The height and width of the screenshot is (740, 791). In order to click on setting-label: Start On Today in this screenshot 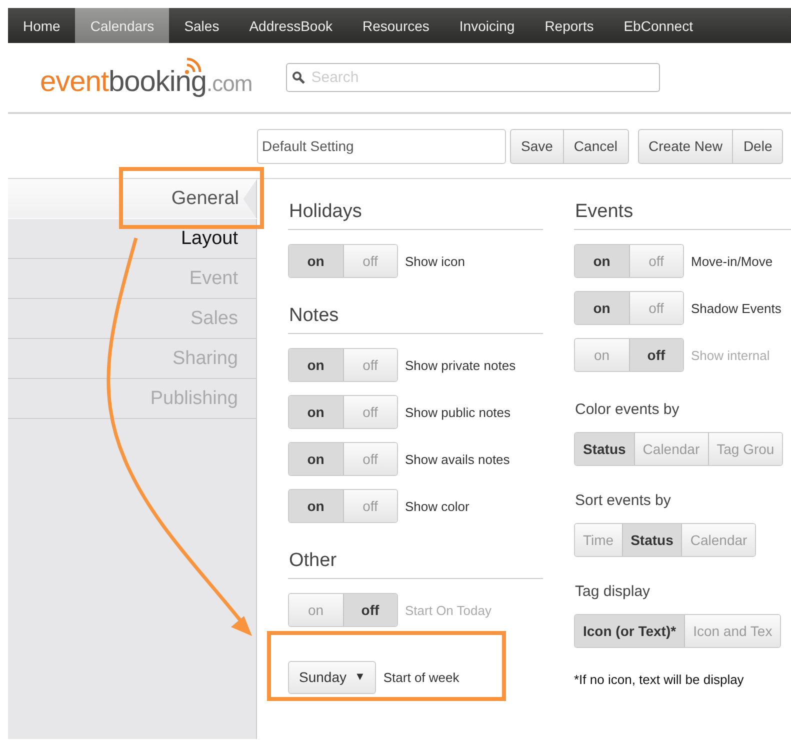, I will do `click(448, 610)`.